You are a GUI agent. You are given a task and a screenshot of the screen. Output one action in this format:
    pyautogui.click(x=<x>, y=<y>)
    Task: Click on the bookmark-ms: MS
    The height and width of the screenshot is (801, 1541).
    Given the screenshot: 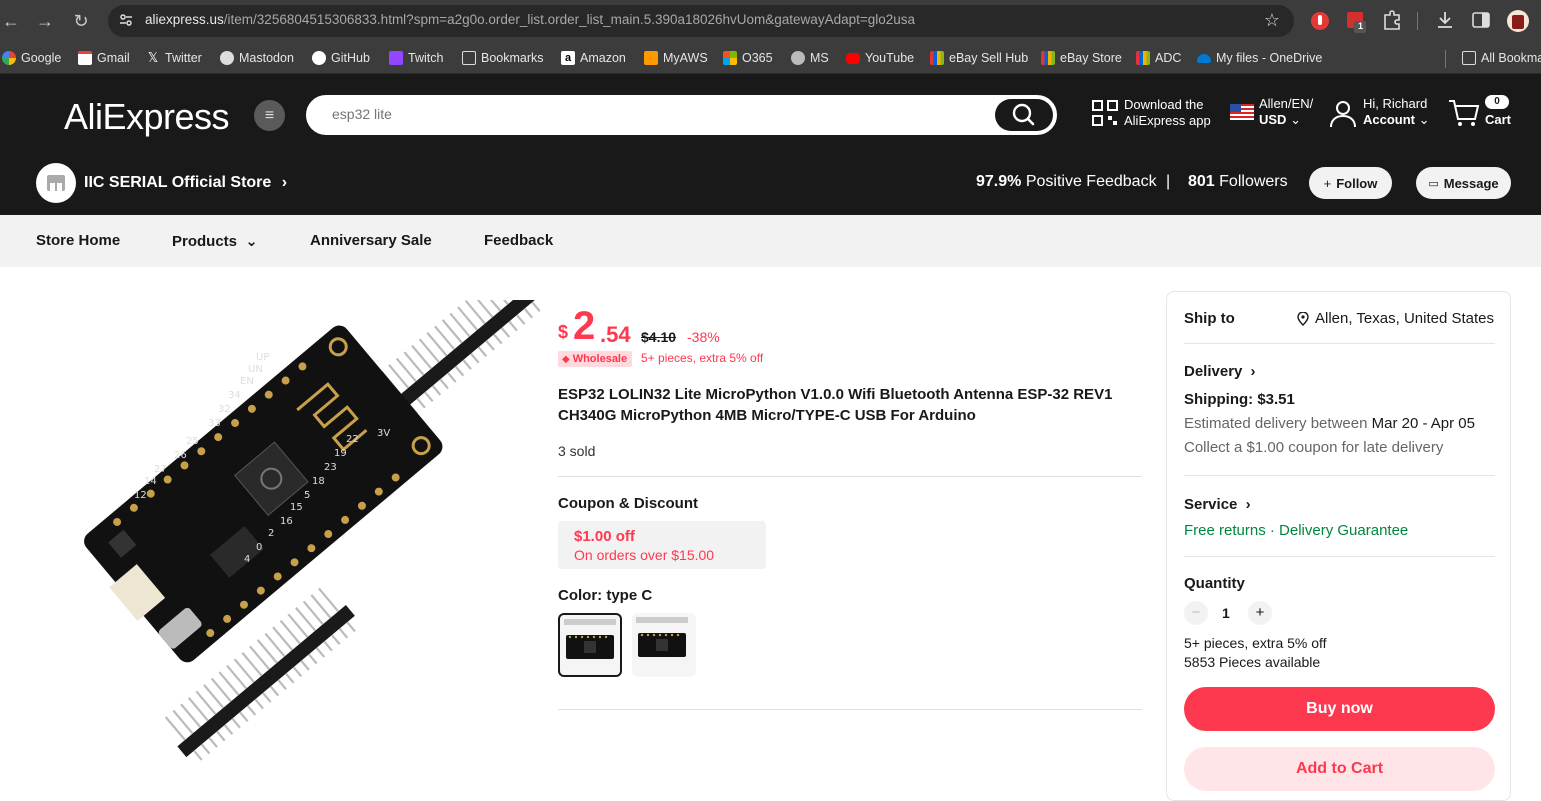 What is the action you would take?
    pyautogui.click(x=810, y=58)
    